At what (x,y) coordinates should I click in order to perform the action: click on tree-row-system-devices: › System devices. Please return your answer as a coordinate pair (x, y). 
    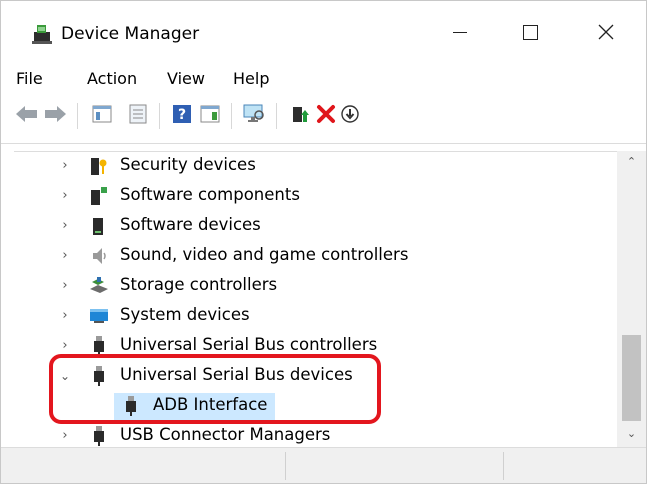
    Looking at the image, I should click on (314, 317).